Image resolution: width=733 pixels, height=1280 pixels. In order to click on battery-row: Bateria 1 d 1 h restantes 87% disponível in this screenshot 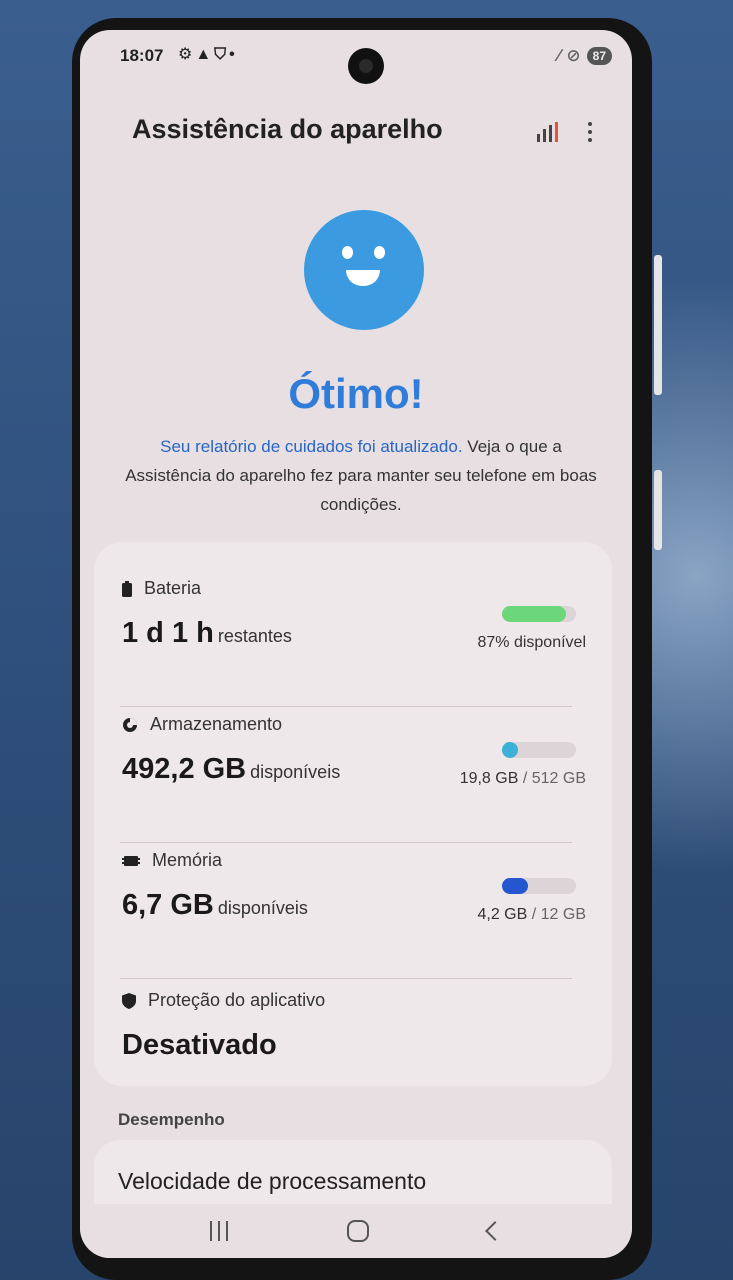, I will do `click(354, 615)`.